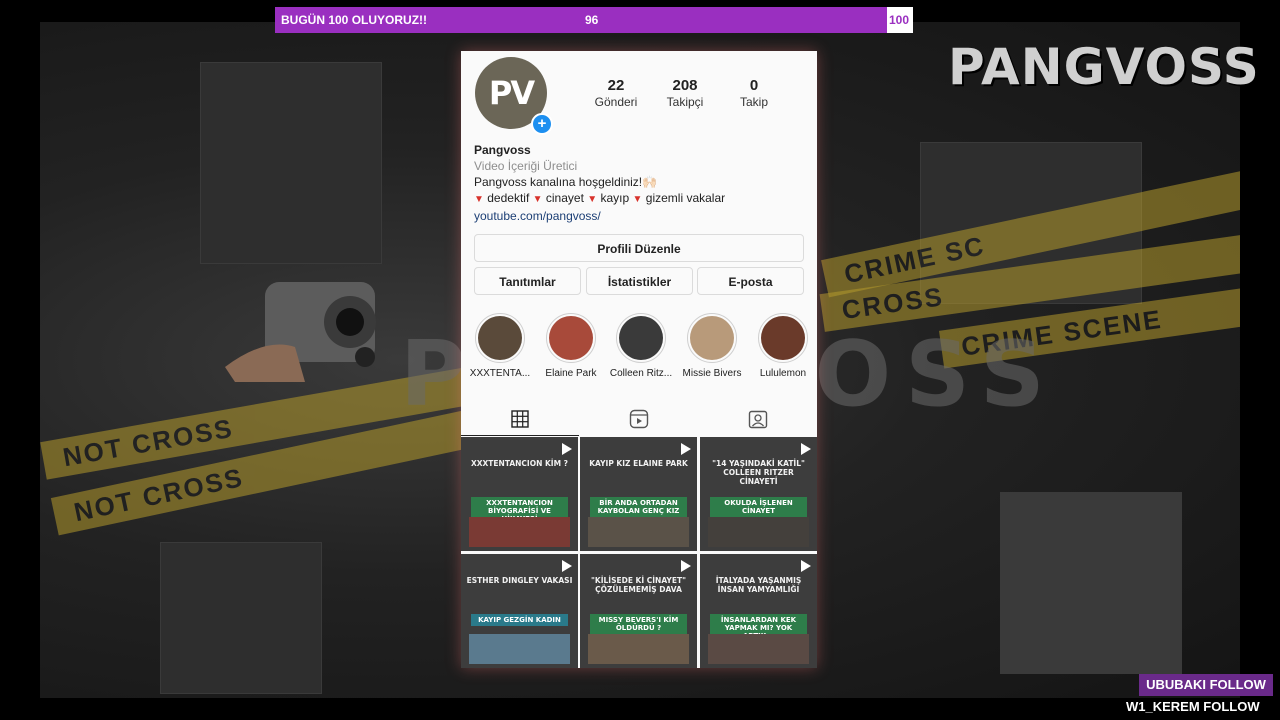 The image size is (1280, 720). Describe the element at coordinates (638, 507) in the screenshot. I see `post-subtitle: BİR ANDA ORTADAN KAYBOLAN GENÇ KIZ` at that location.